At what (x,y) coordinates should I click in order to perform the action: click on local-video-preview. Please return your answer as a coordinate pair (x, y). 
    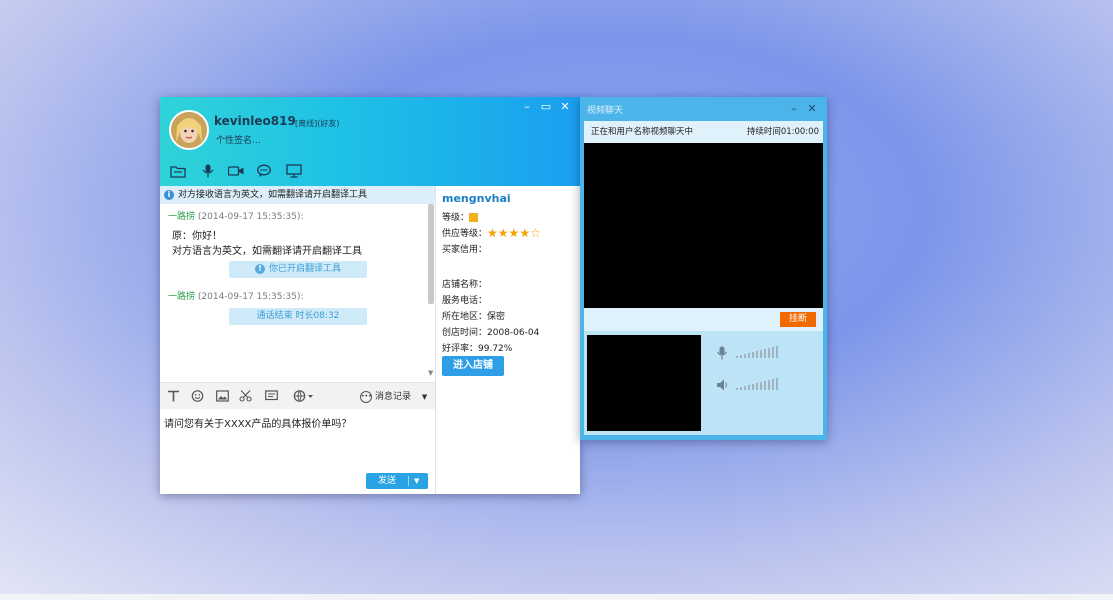
    Looking at the image, I should click on (644, 383).